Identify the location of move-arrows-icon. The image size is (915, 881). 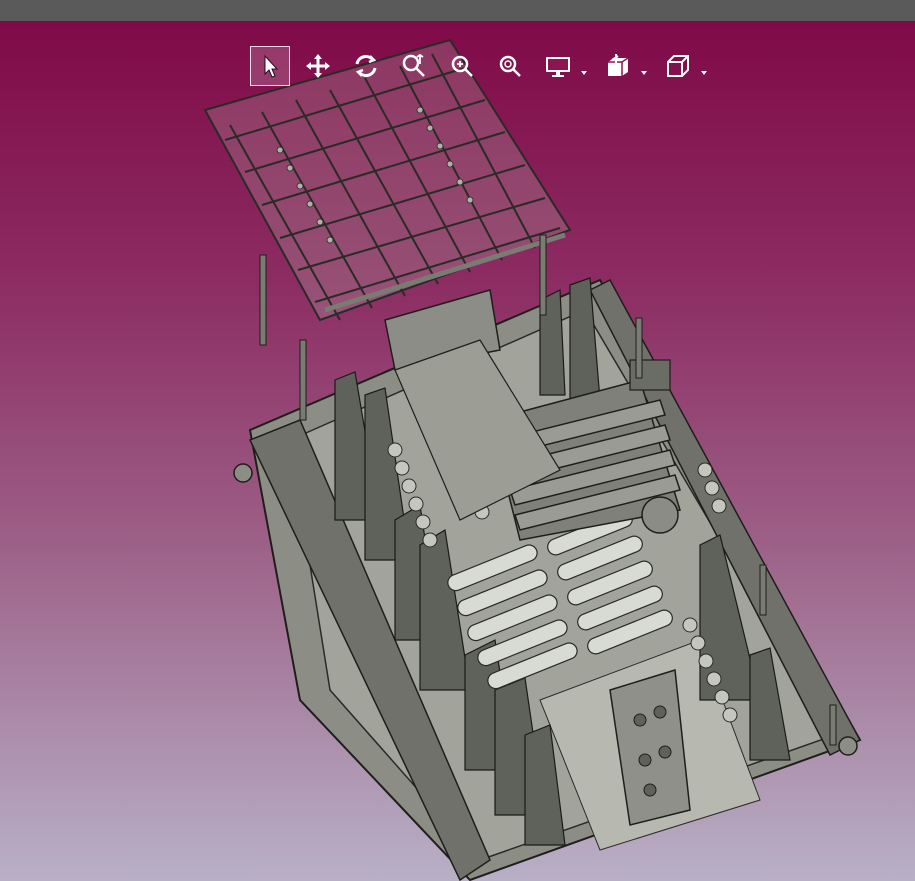
(318, 66).